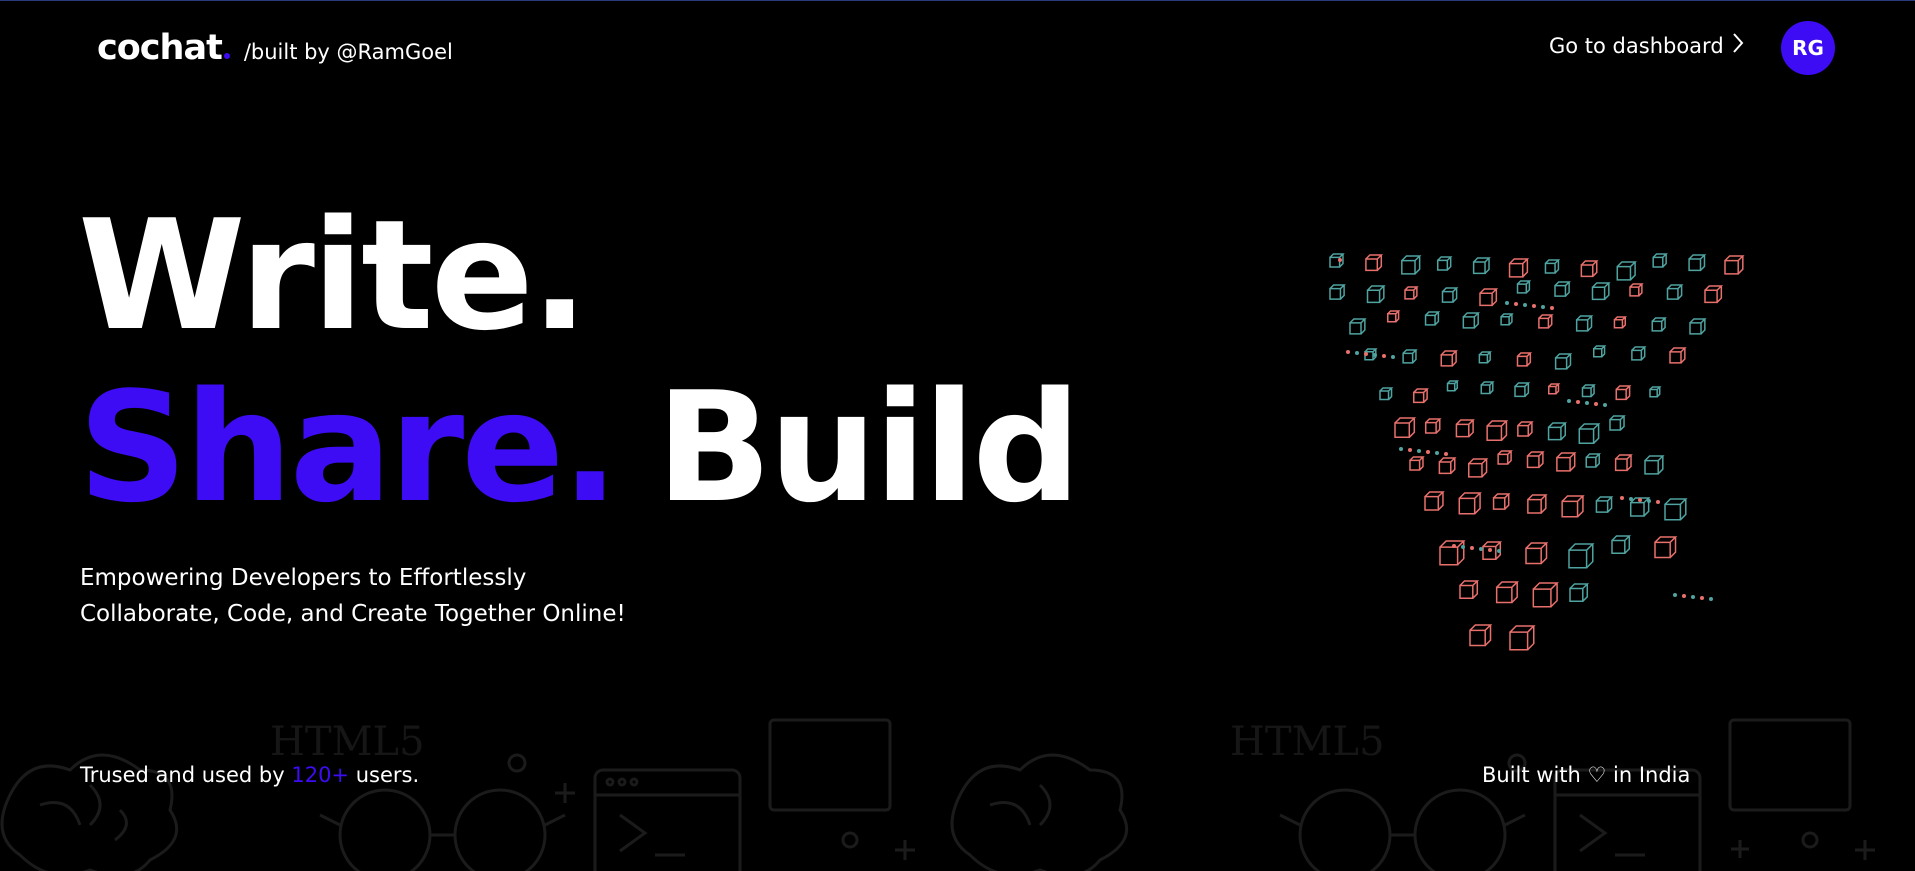 Image resolution: width=1915 pixels, height=871 pixels. Describe the element at coordinates (347, 742) in the screenshot. I see `decor-html5-text-1: HTML5` at that location.